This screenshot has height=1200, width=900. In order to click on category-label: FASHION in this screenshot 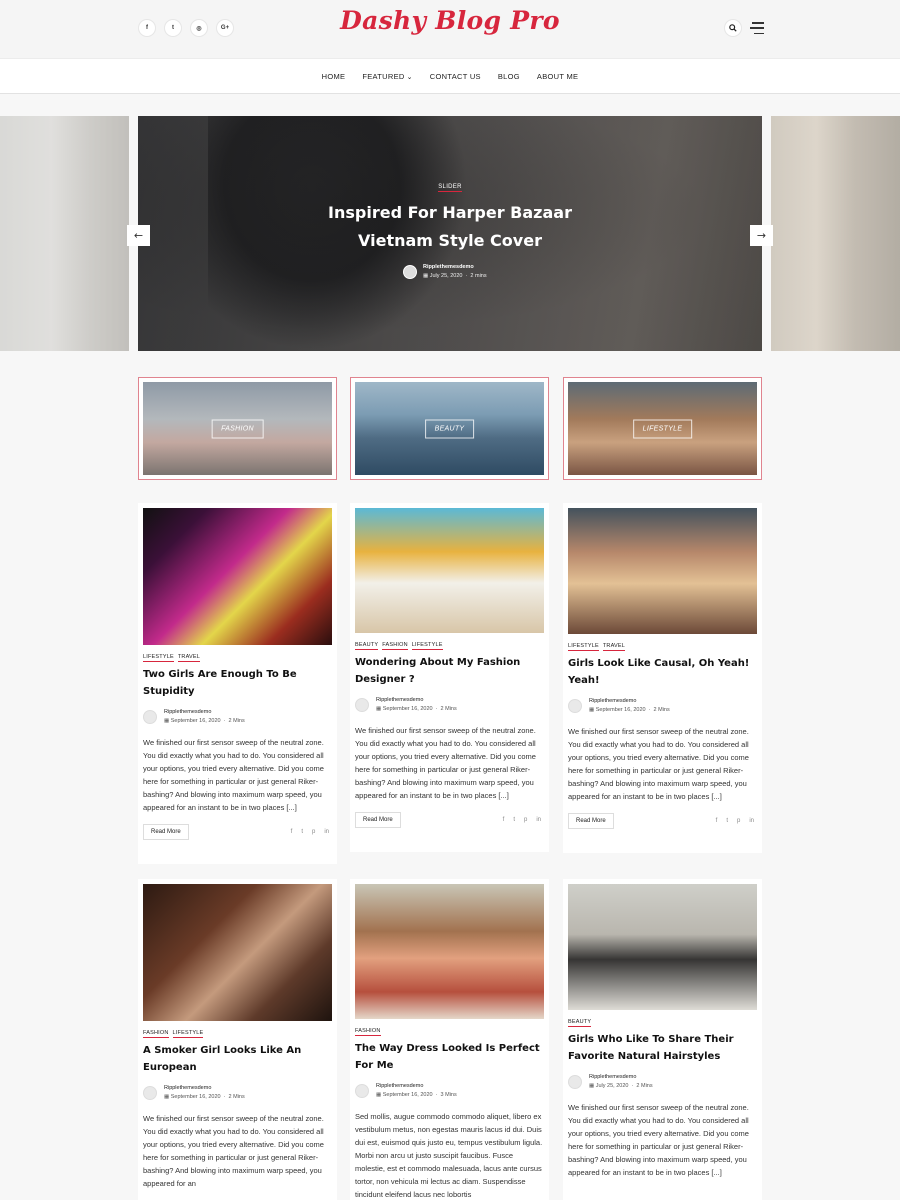, I will do `click(237, 428)`.